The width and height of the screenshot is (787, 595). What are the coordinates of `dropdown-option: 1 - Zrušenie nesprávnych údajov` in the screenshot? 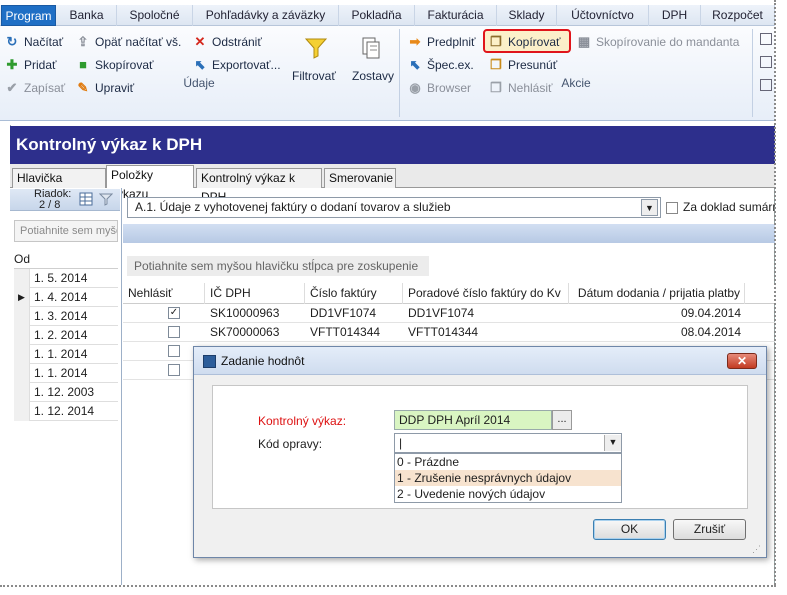 It's located at (508, 478).